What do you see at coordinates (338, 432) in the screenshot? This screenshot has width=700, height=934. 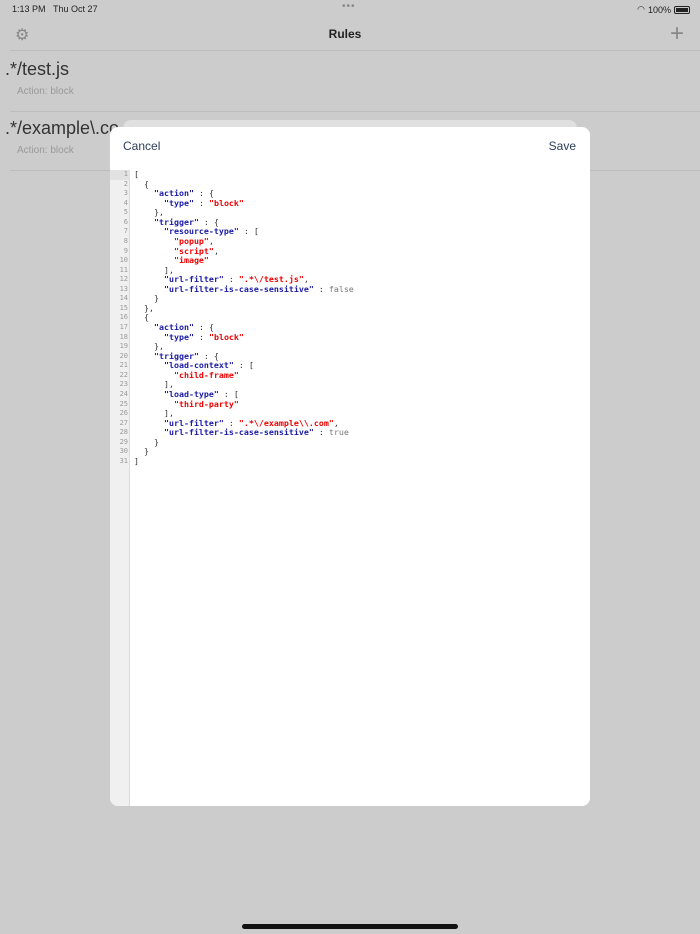 I see `json-boolean: true` at bounding box center [338, 432].